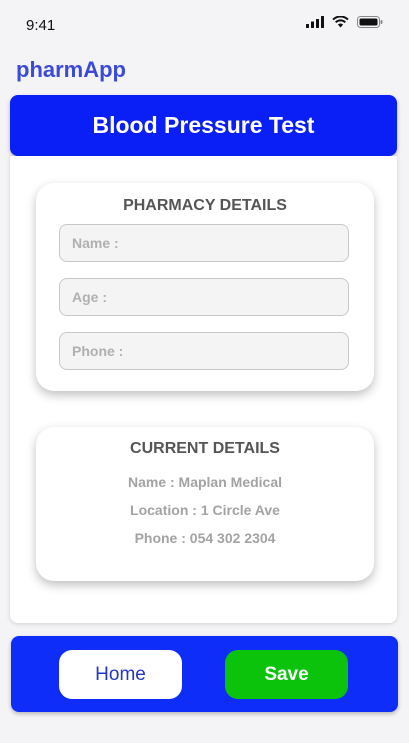  What do you see at coordinates (205, 510) in the screenshot?
I see `current-location: Location : 1 Circle Ave` at bounding box center [205, 510].